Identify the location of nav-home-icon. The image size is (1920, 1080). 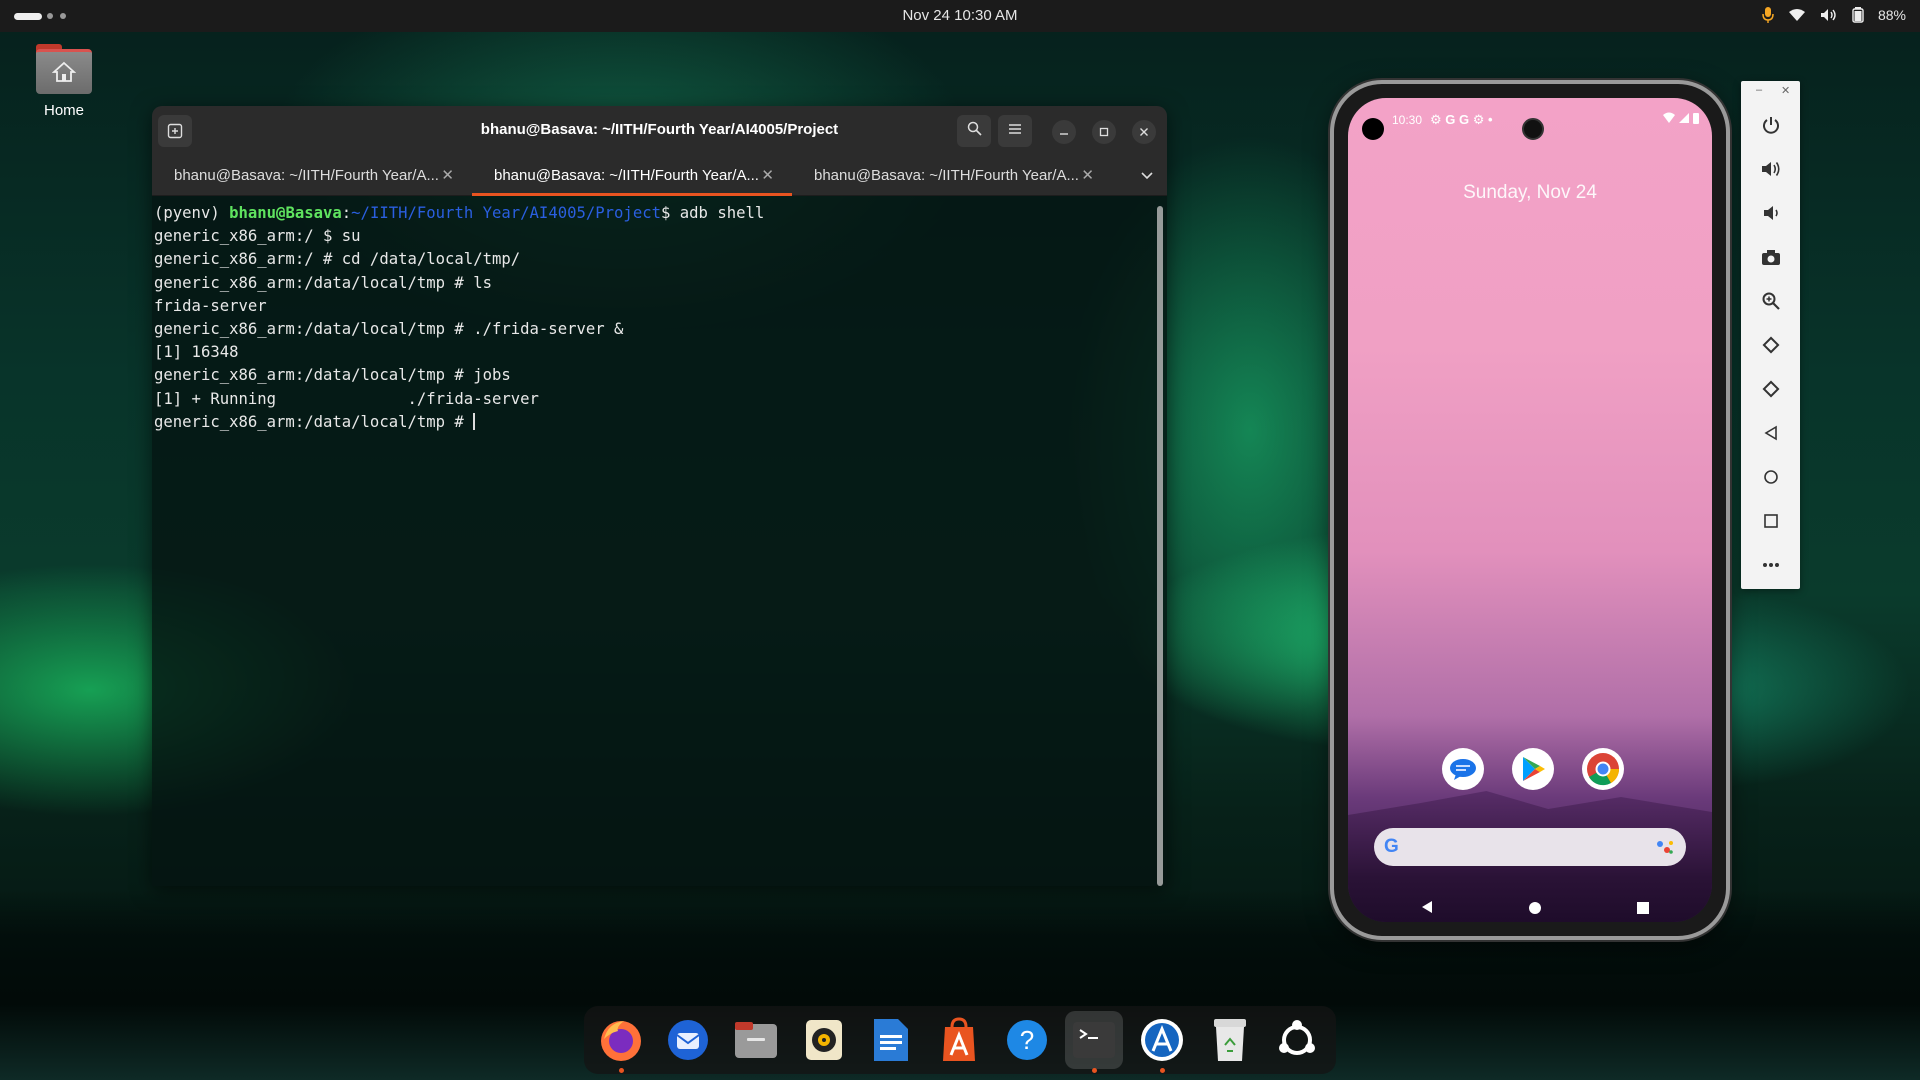
(1535, 910).